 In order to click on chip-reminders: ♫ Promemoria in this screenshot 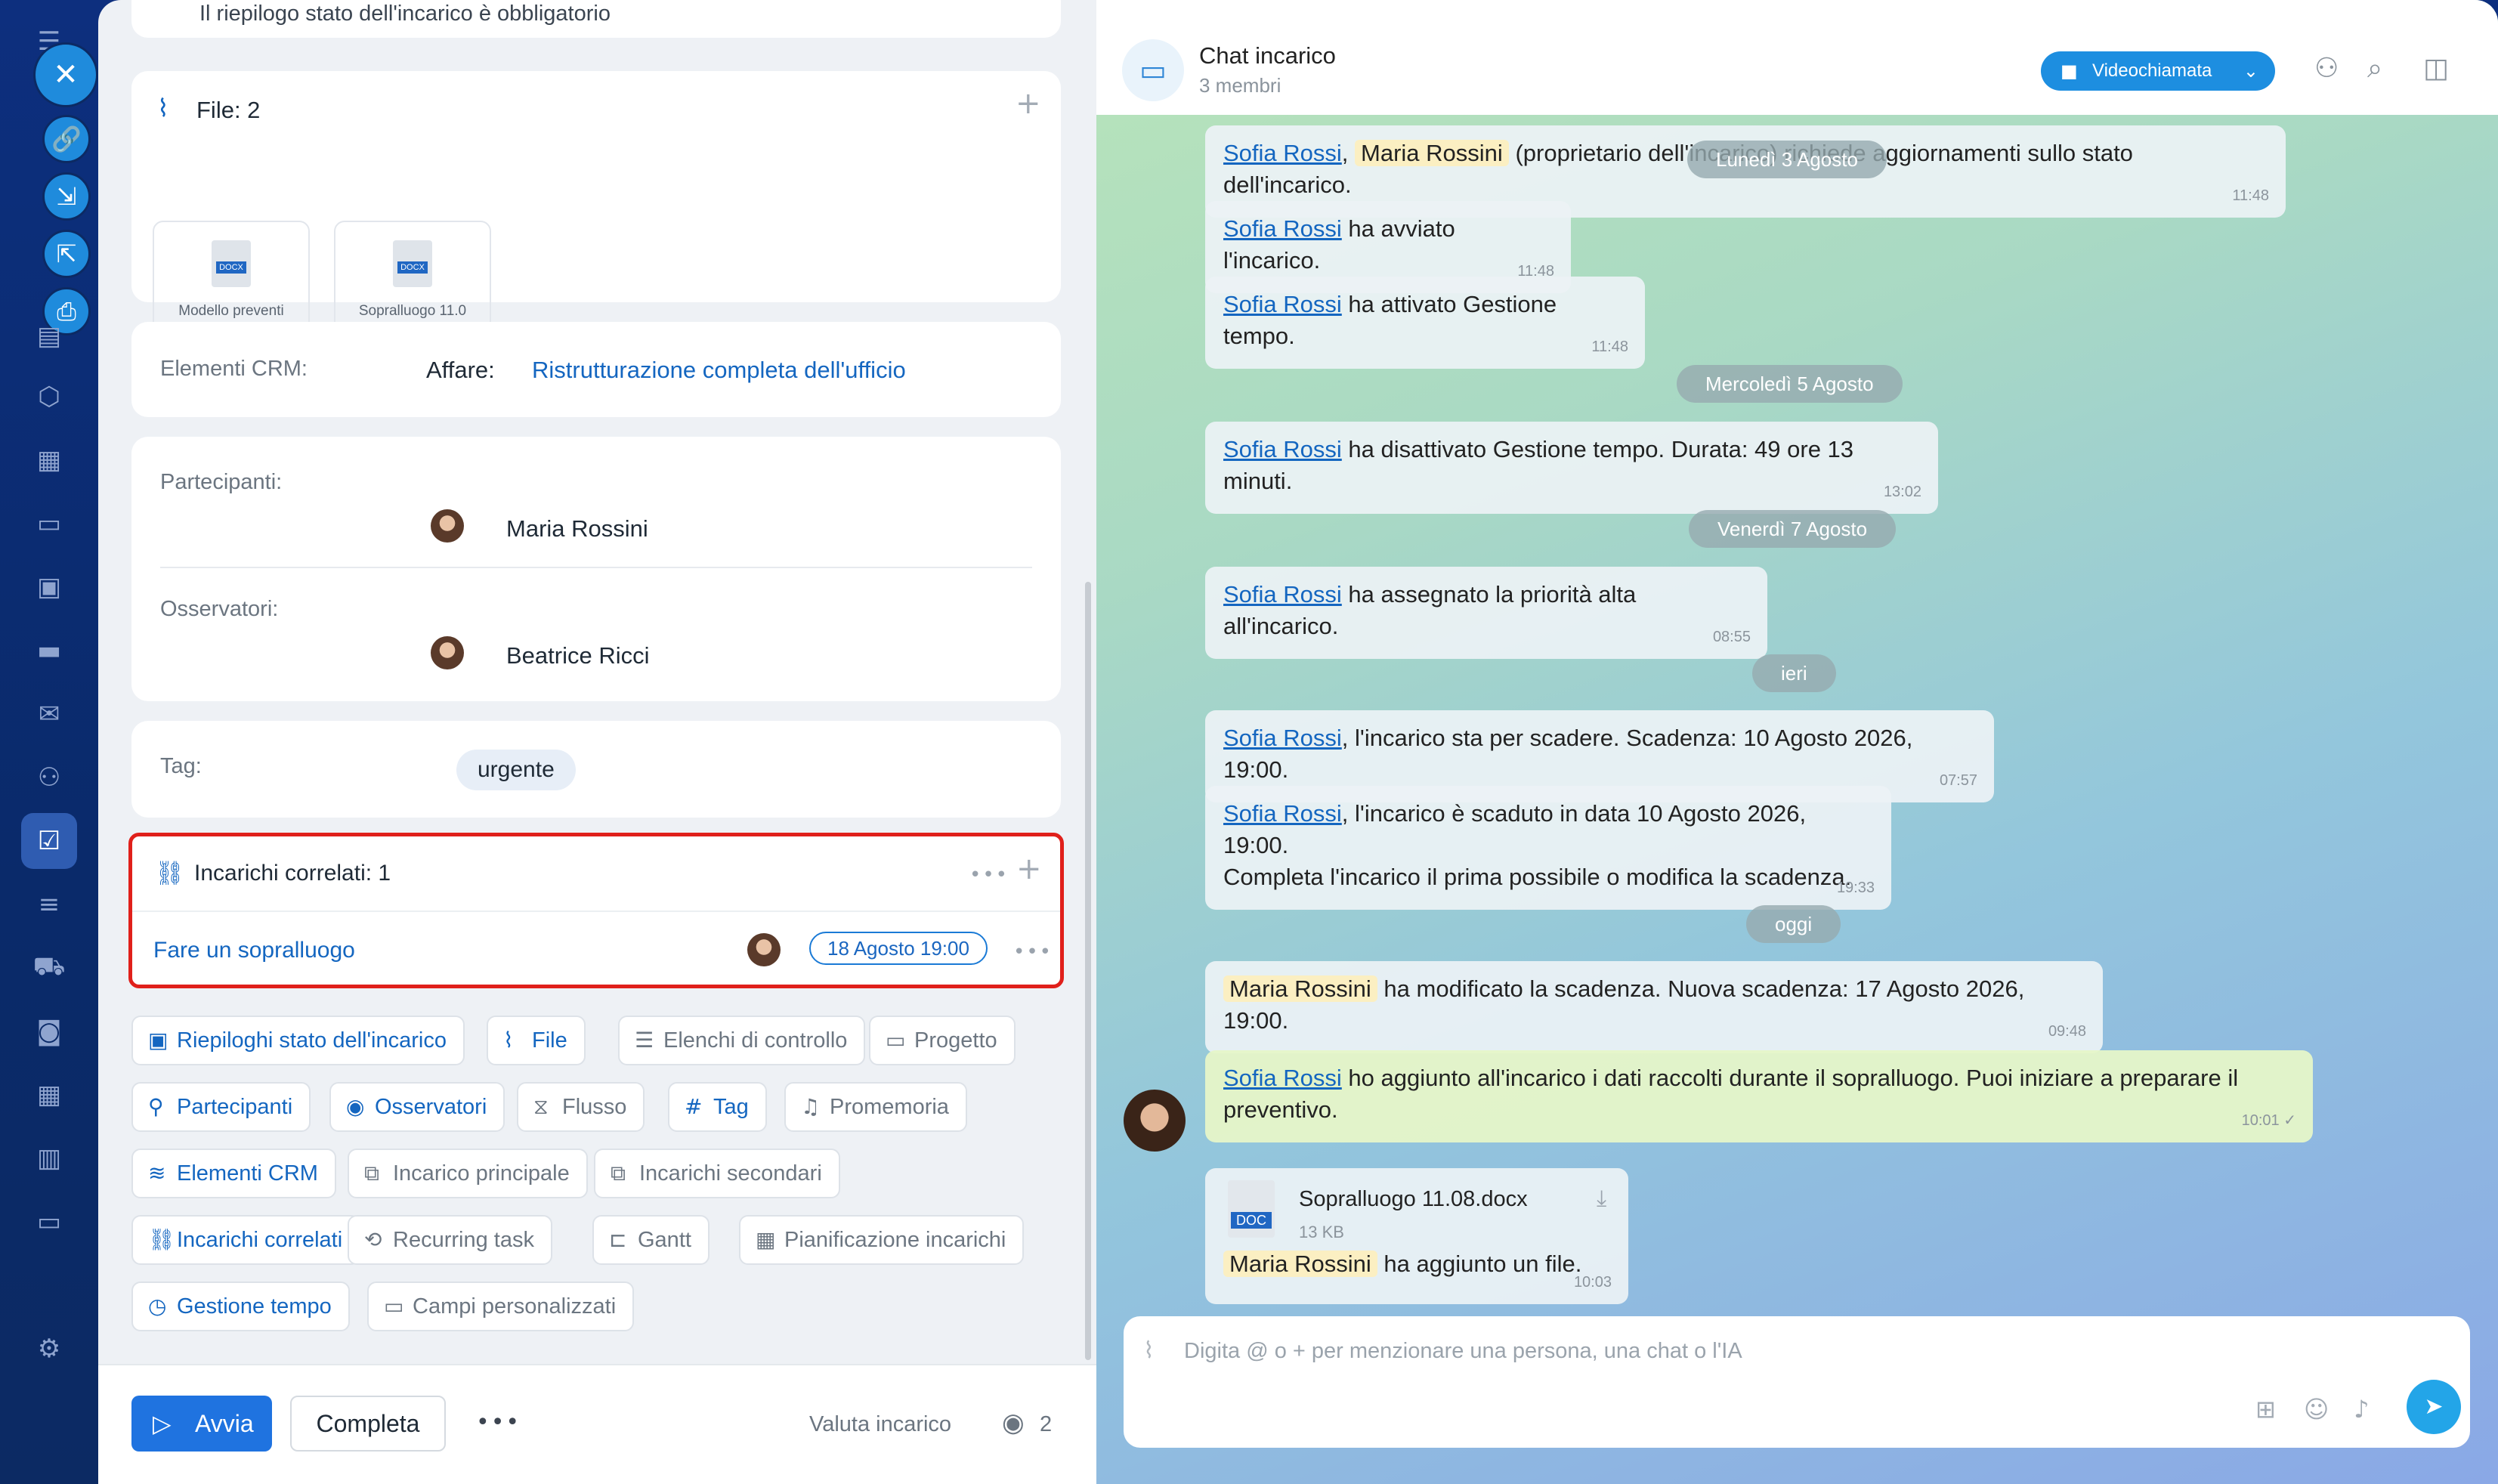, I will do `click(875, 1107)`.